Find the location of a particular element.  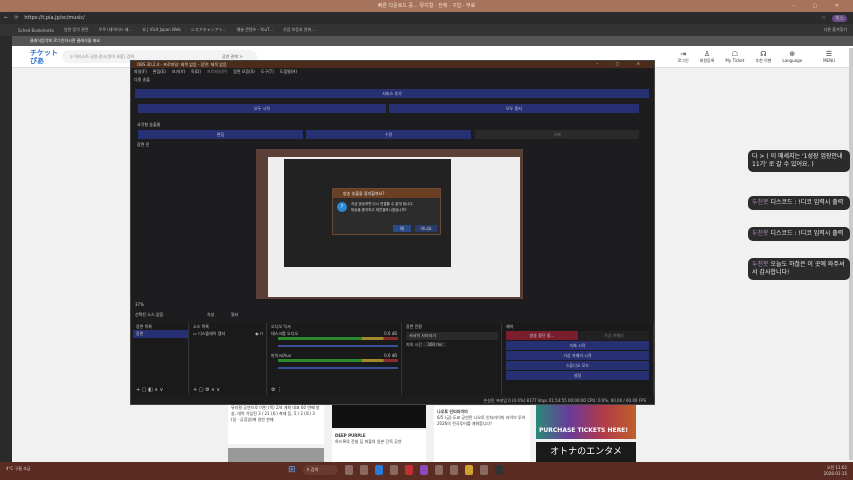

settings-button: 설정 is located at coordinates (577, 375).